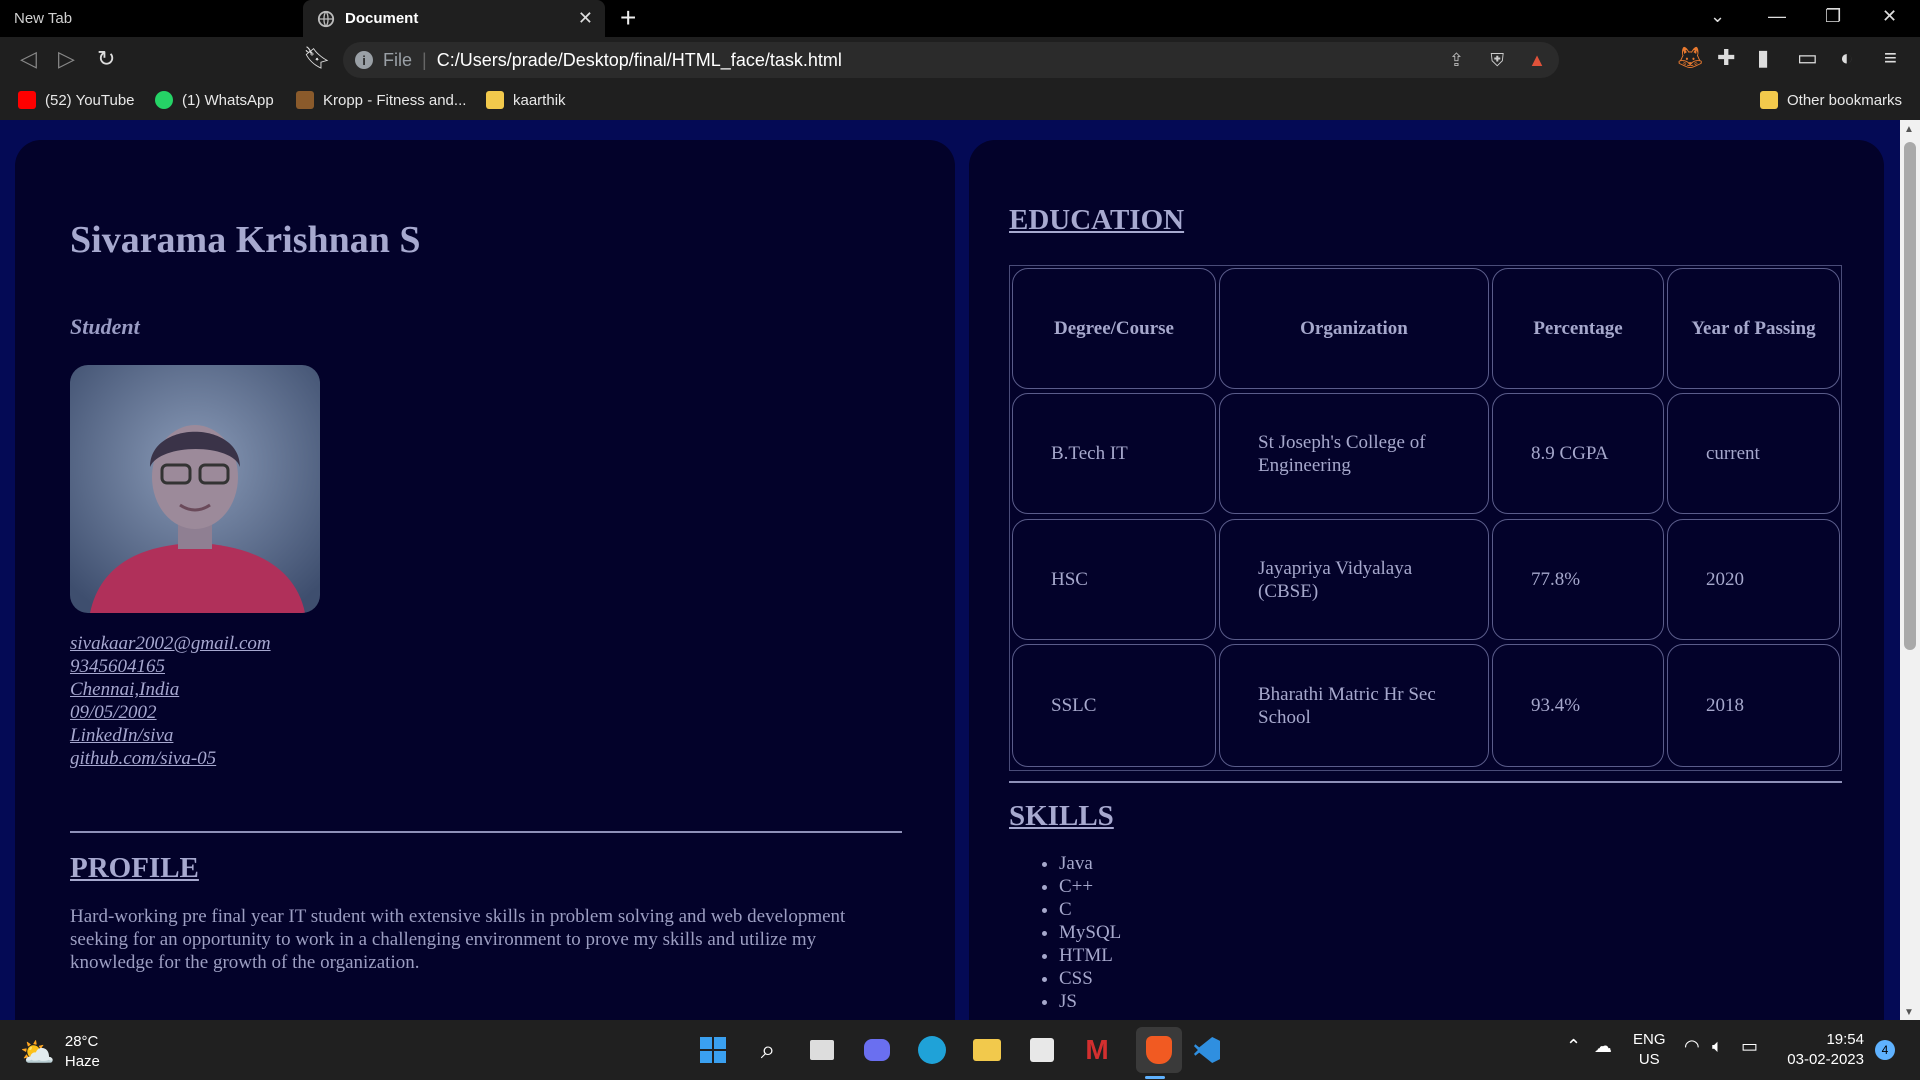 The image size is (1920, 1080). What do you see at coordinates (1717, 16) in the screenshot?
I see `tab-search-chevron-icon: ⌄` at bounding box center [1717, 16].